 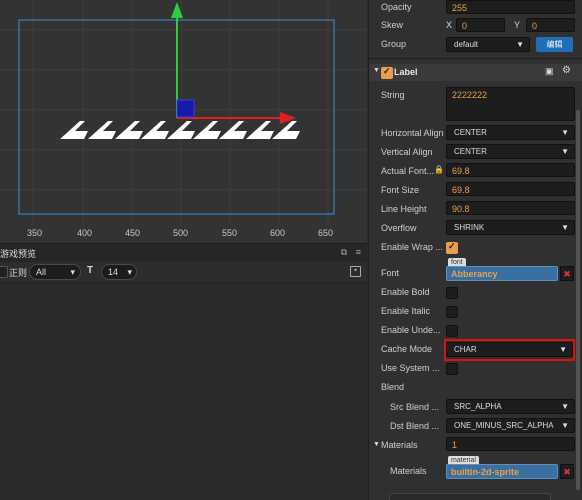 I want to click on dst-blend-select: ONE_MINUS_SRC_ALPHA ▼, so click(x=510, y=425).